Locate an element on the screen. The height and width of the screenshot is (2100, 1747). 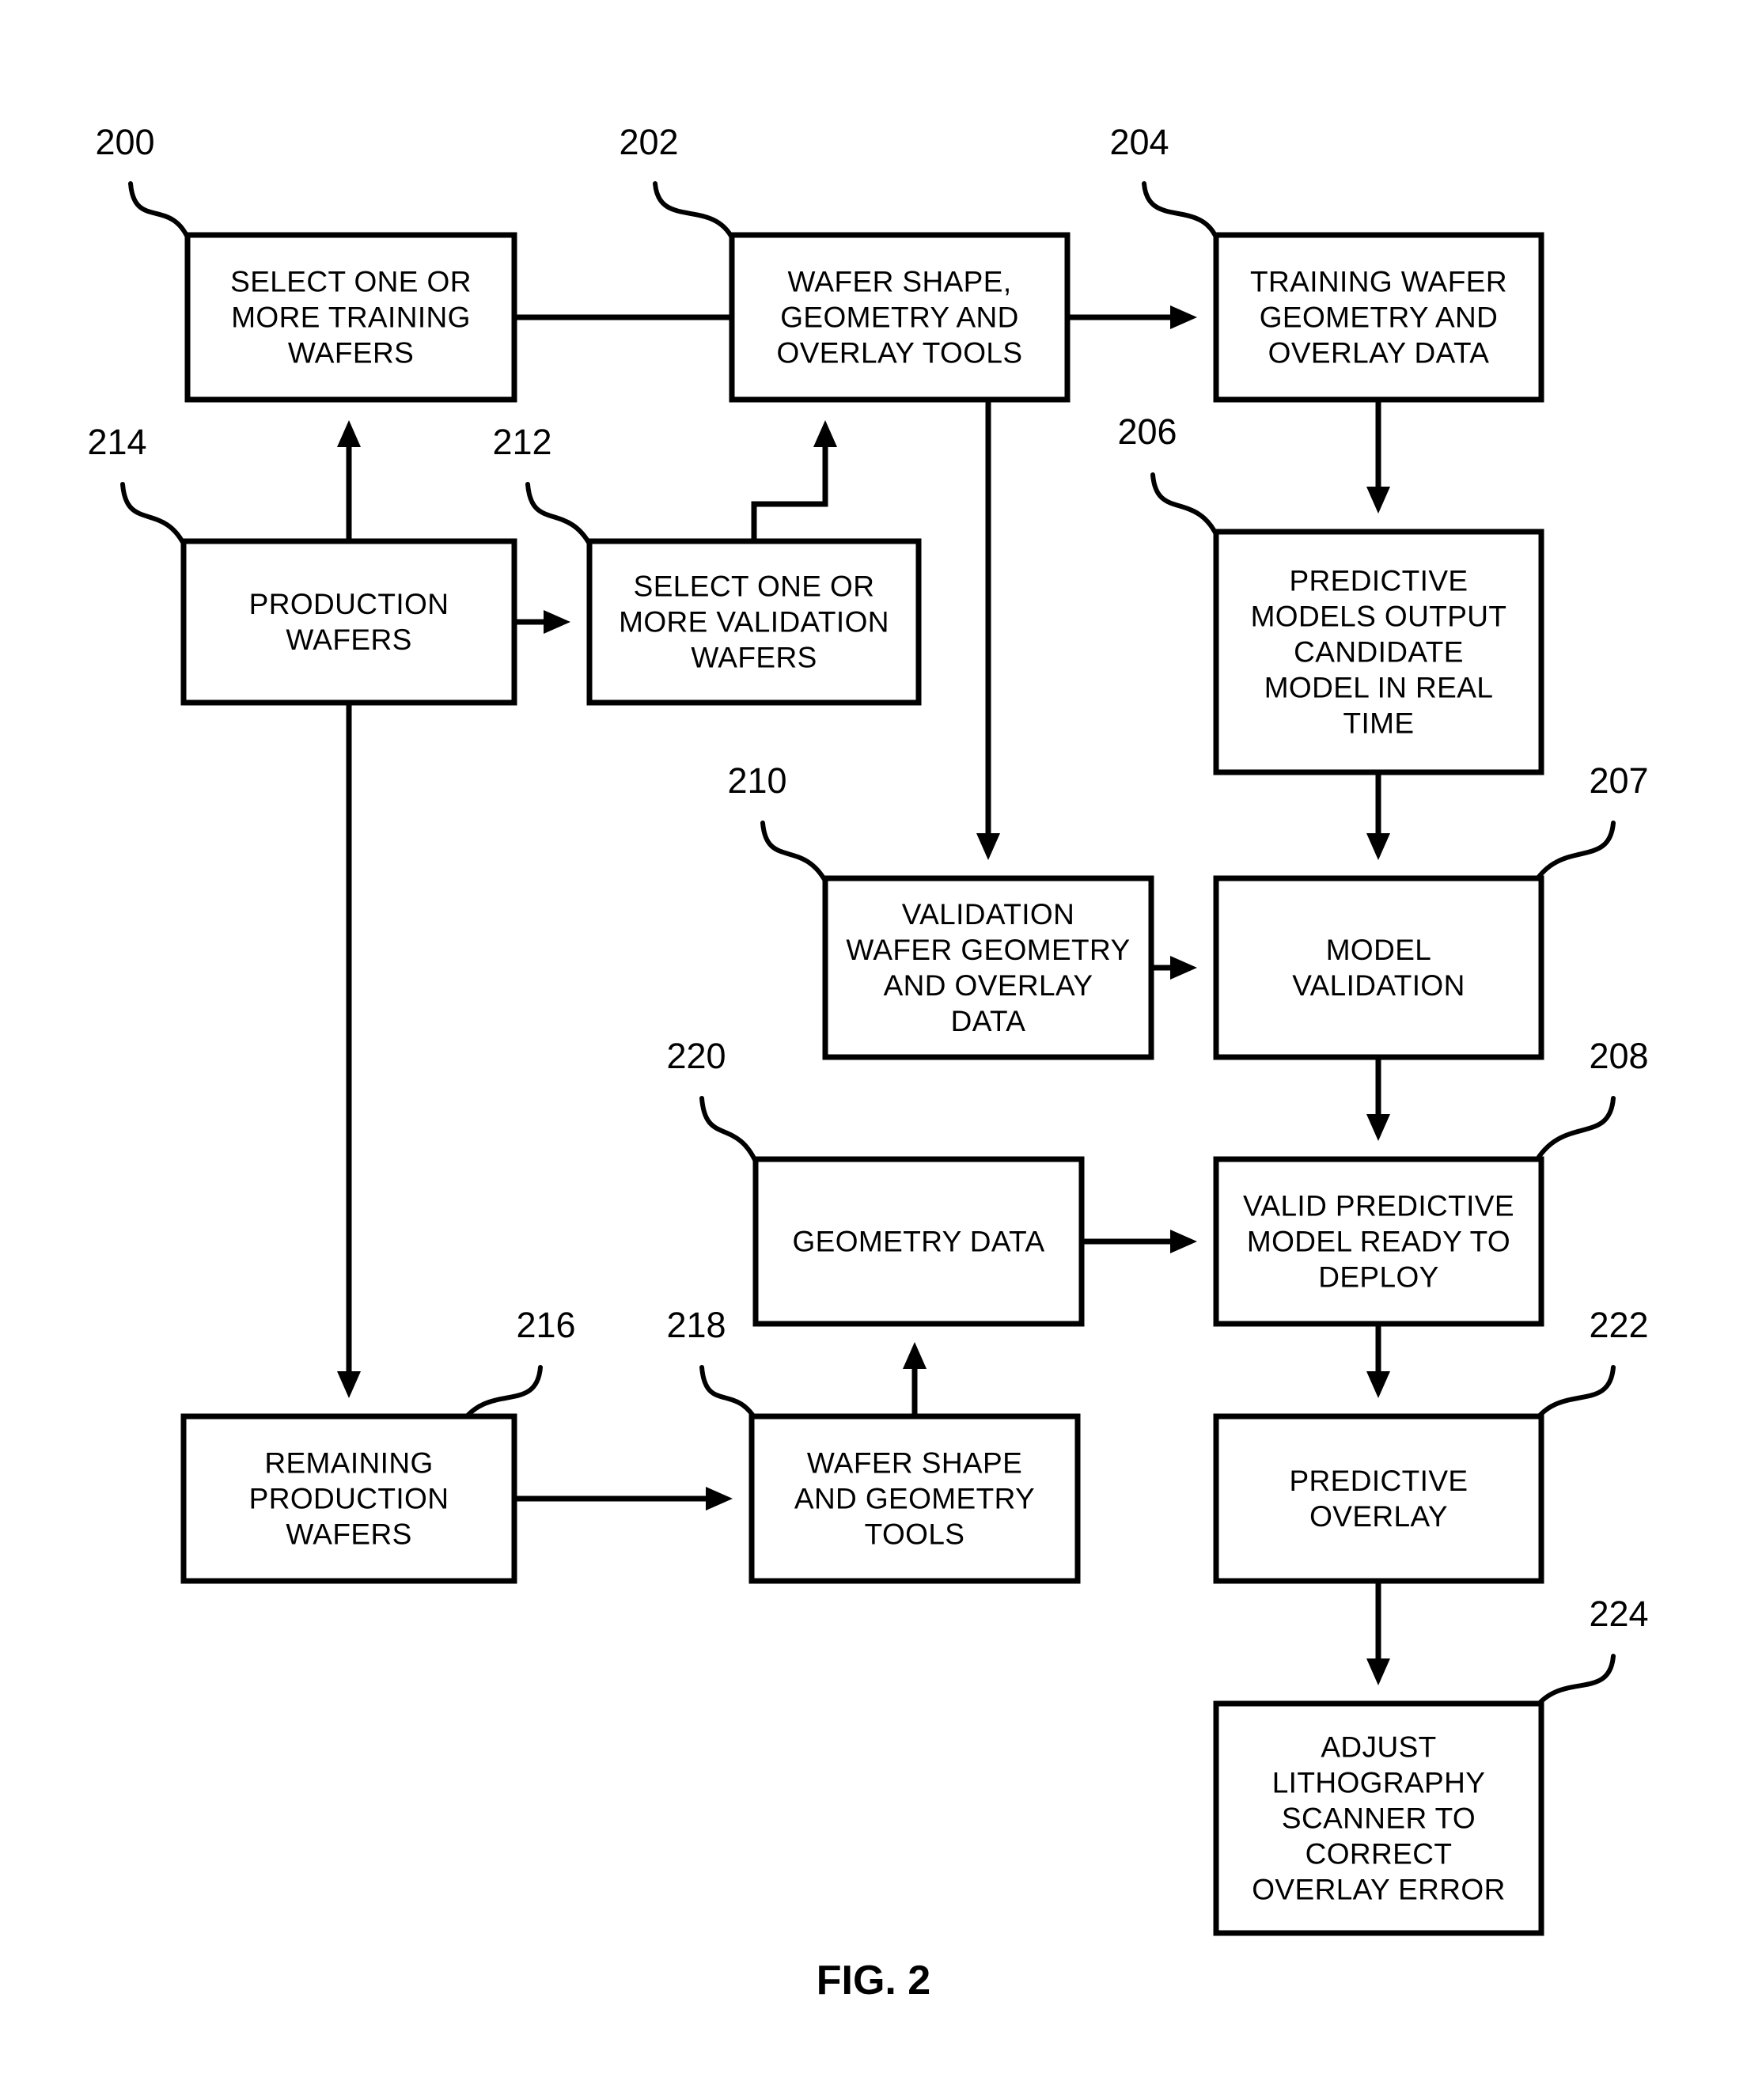
box-label-line: DEPLOY is located at coordinates (1378, 1277).